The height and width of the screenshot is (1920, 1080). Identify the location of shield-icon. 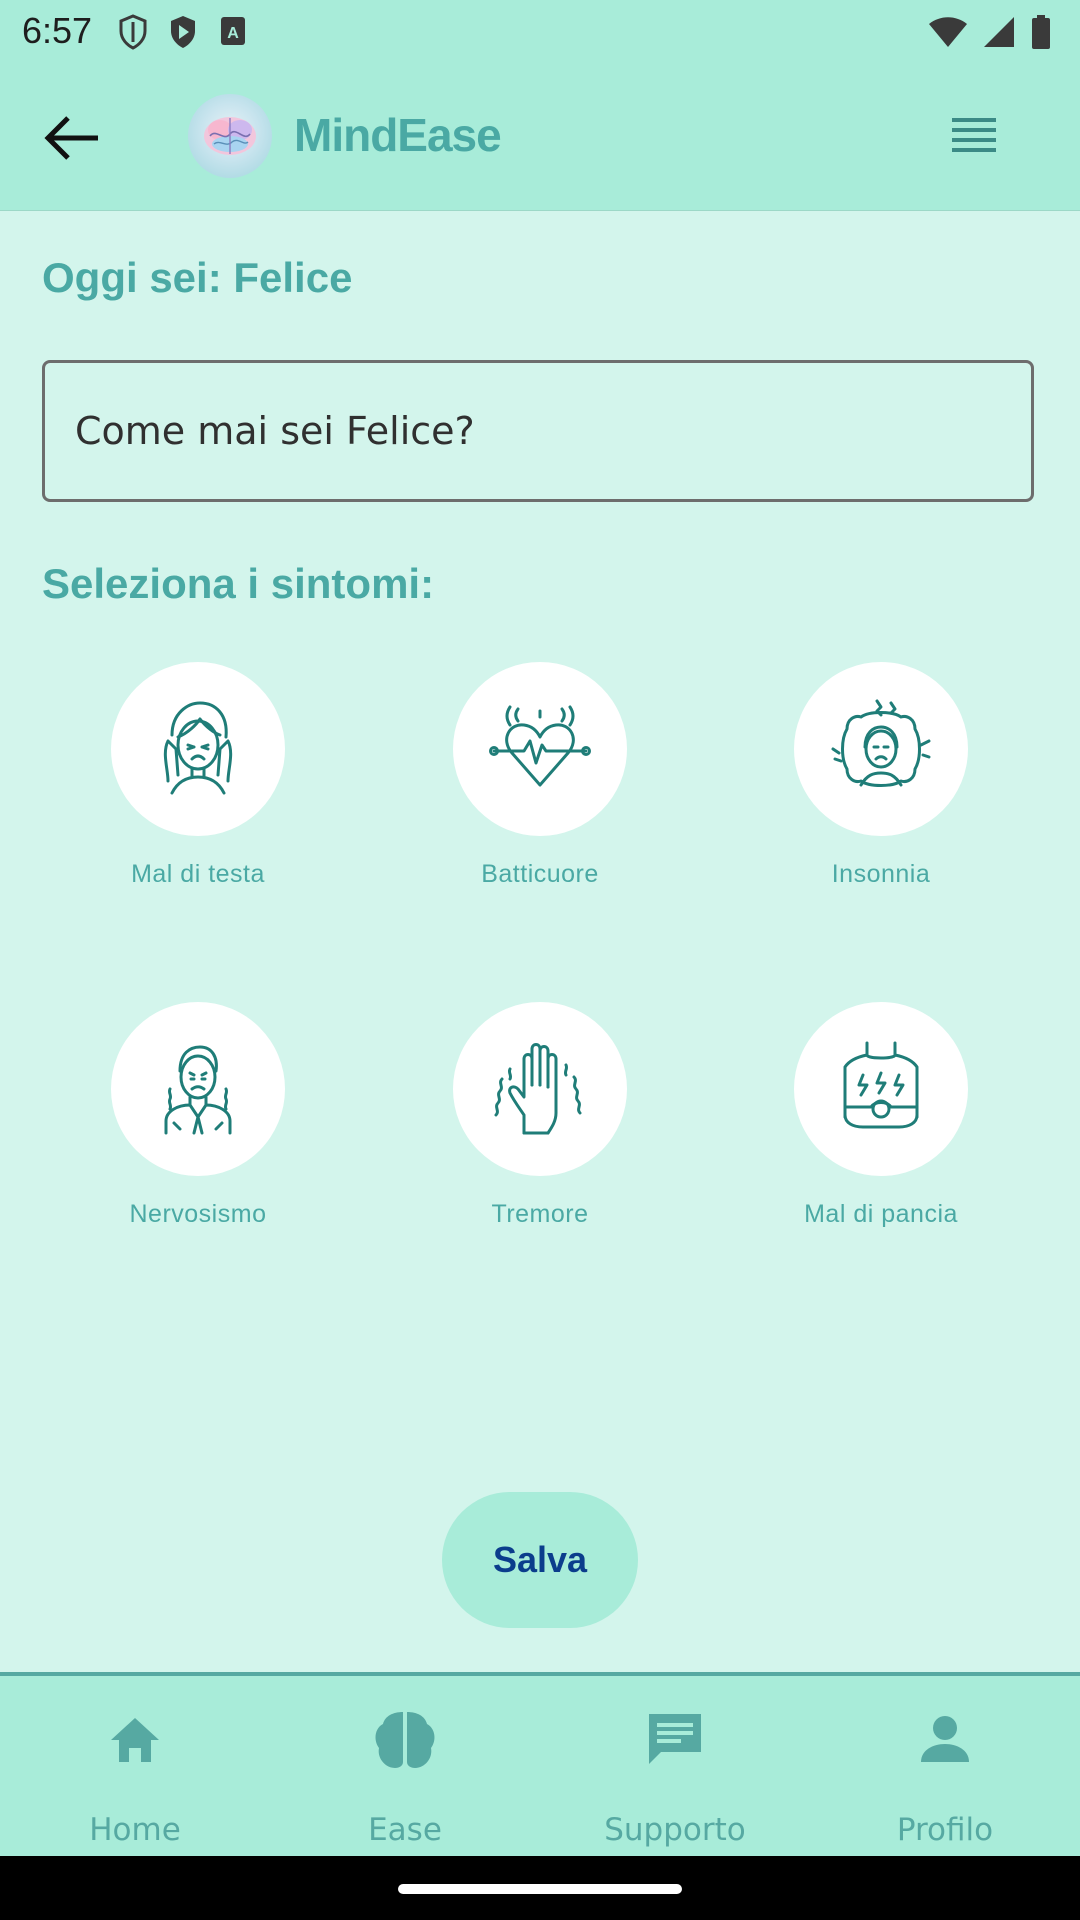
(133, 34).